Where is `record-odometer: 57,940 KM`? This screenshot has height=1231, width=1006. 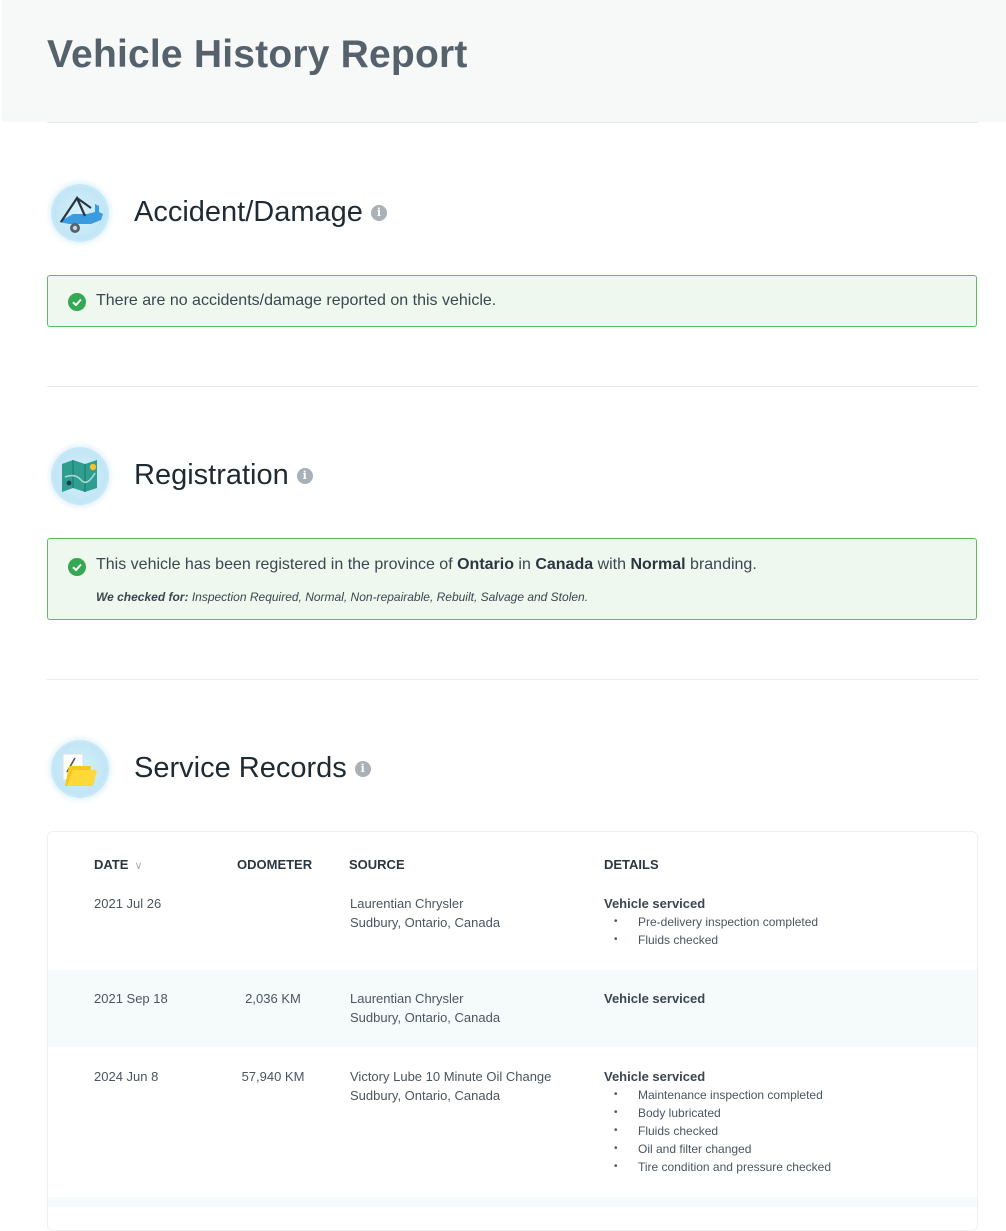 record-odometer: 57,940 KM is located at coordinates (273, 1076).